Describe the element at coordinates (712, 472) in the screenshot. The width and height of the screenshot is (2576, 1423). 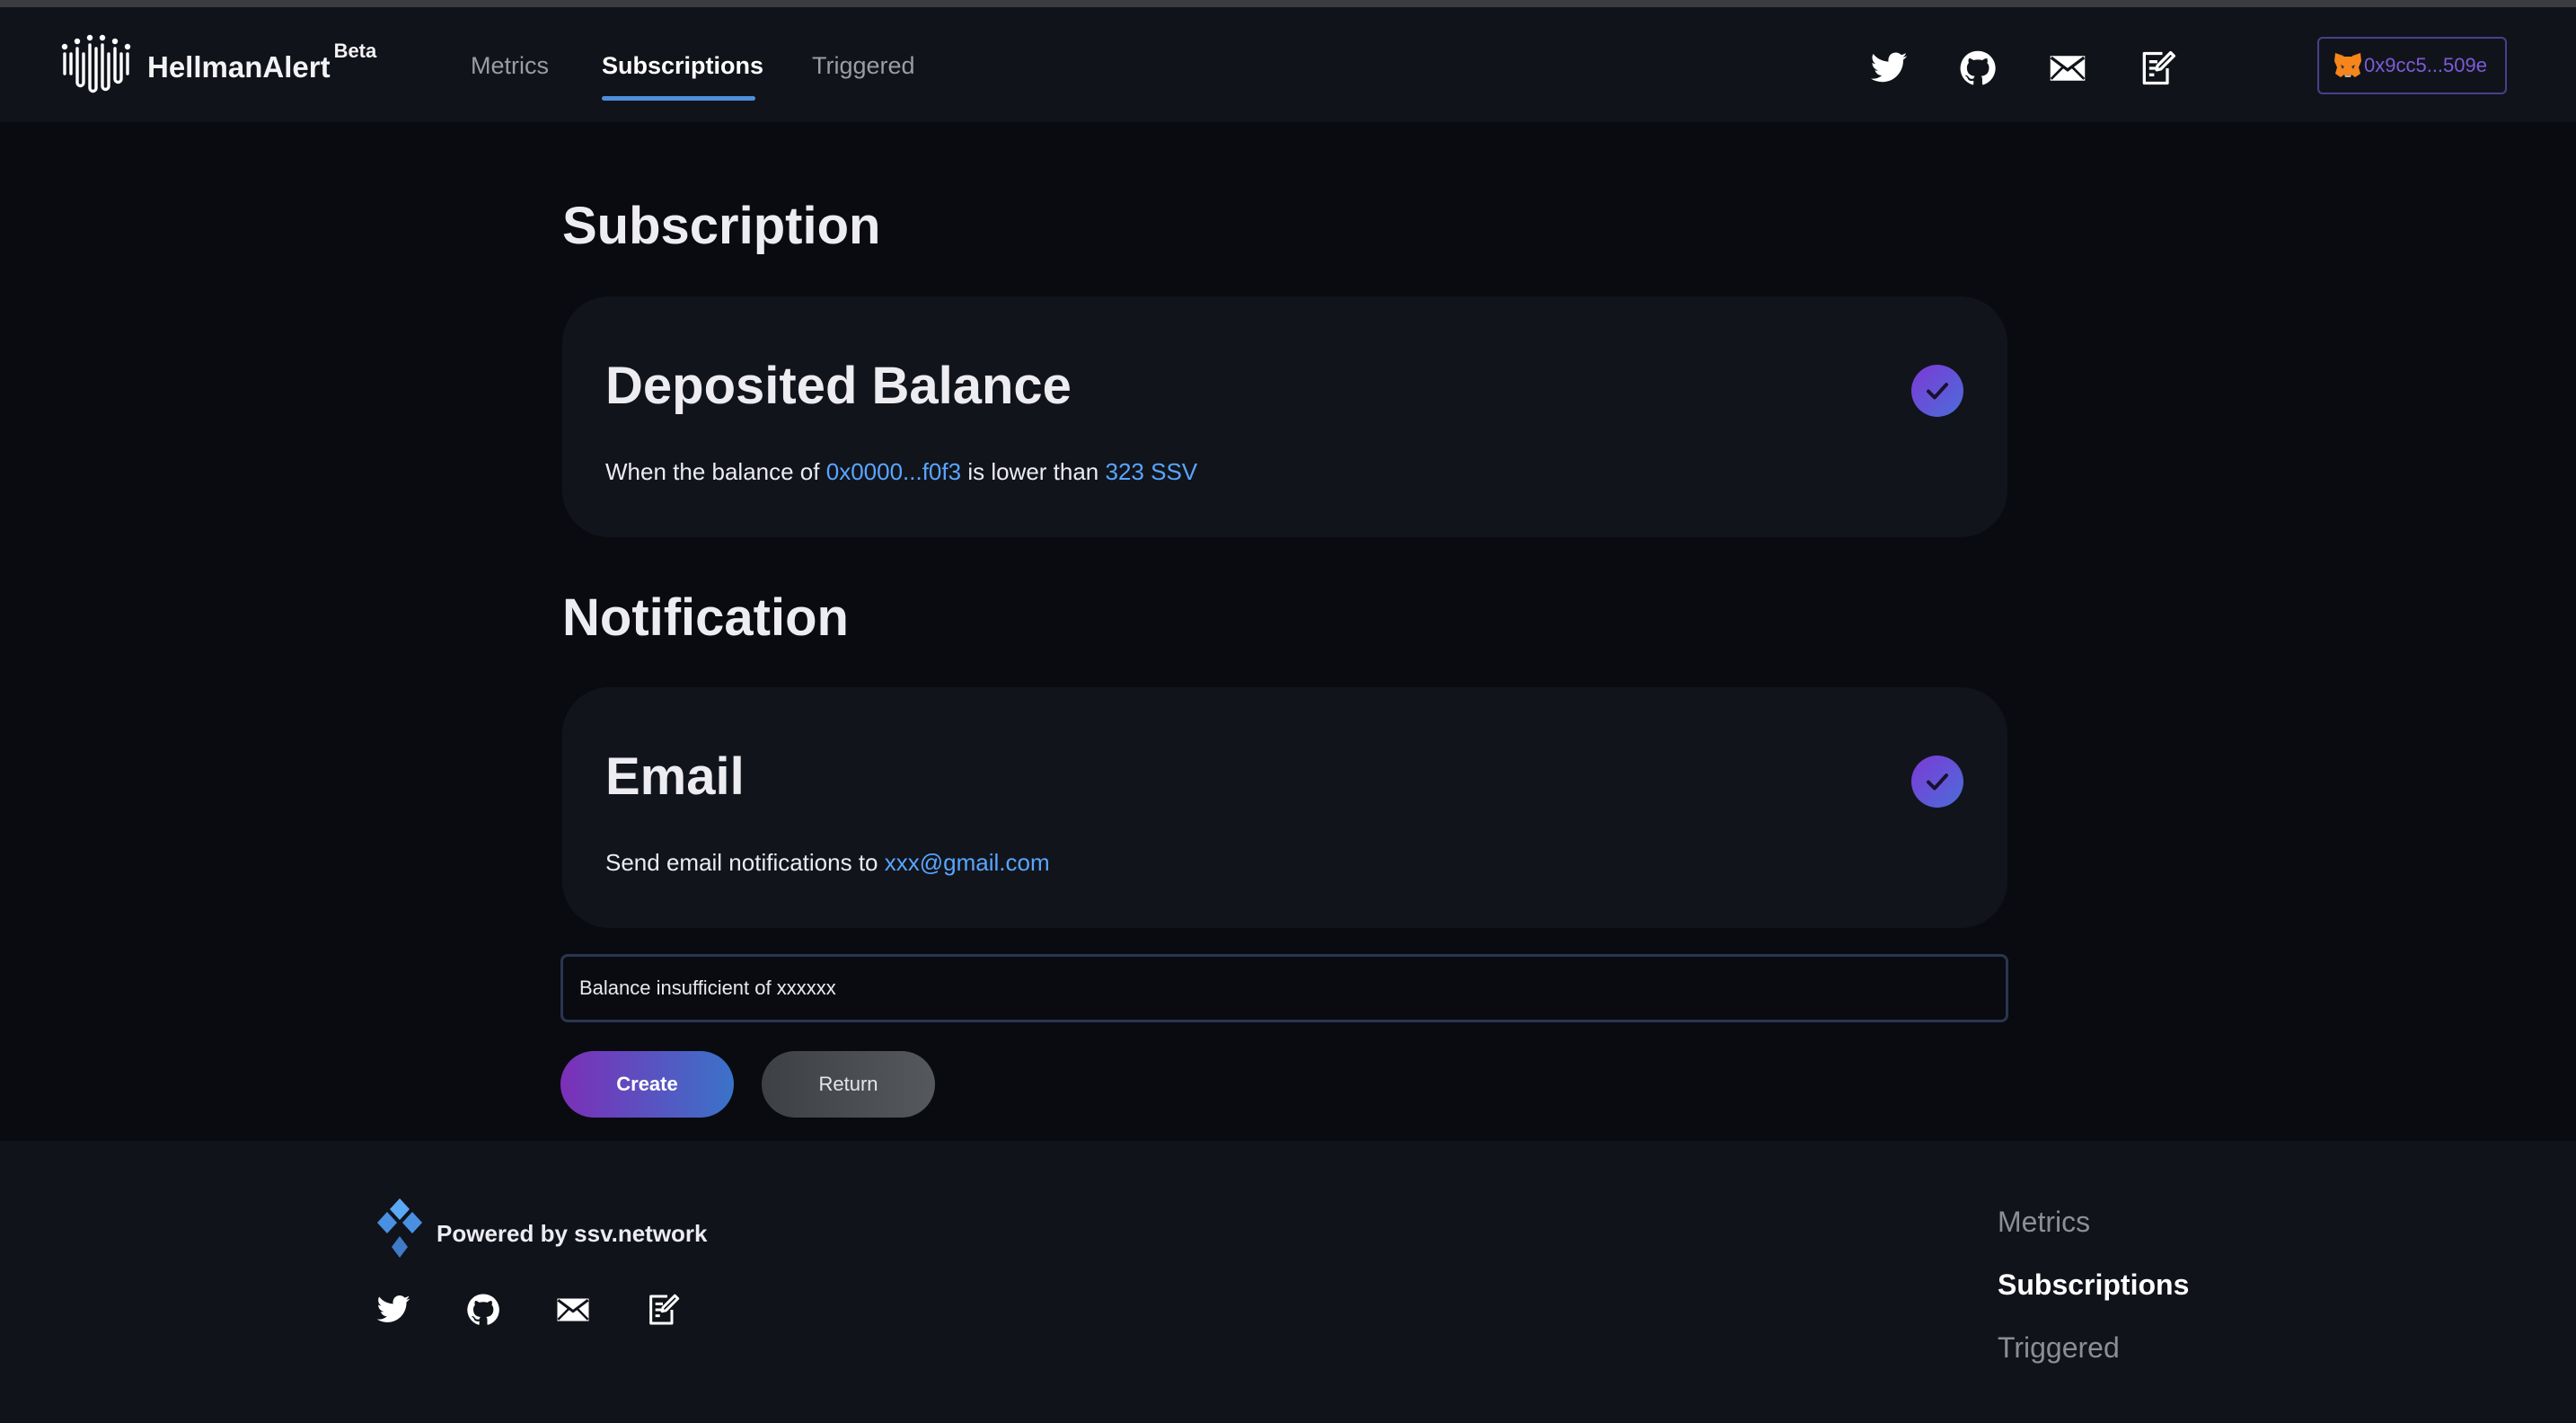
I see `desc-prefix: When the balance of` at that location.